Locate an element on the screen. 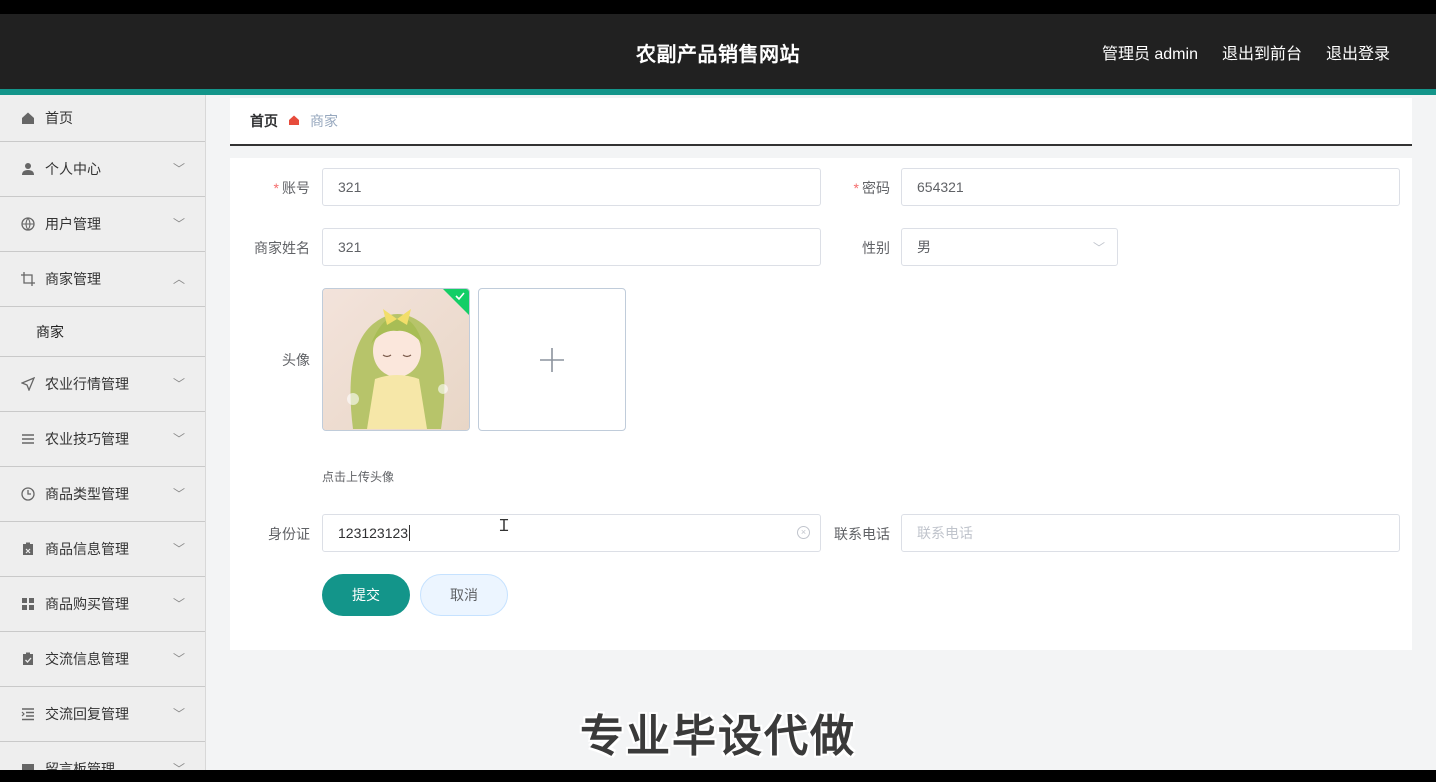  upload-success-icon is located at coordinates (456, 302).